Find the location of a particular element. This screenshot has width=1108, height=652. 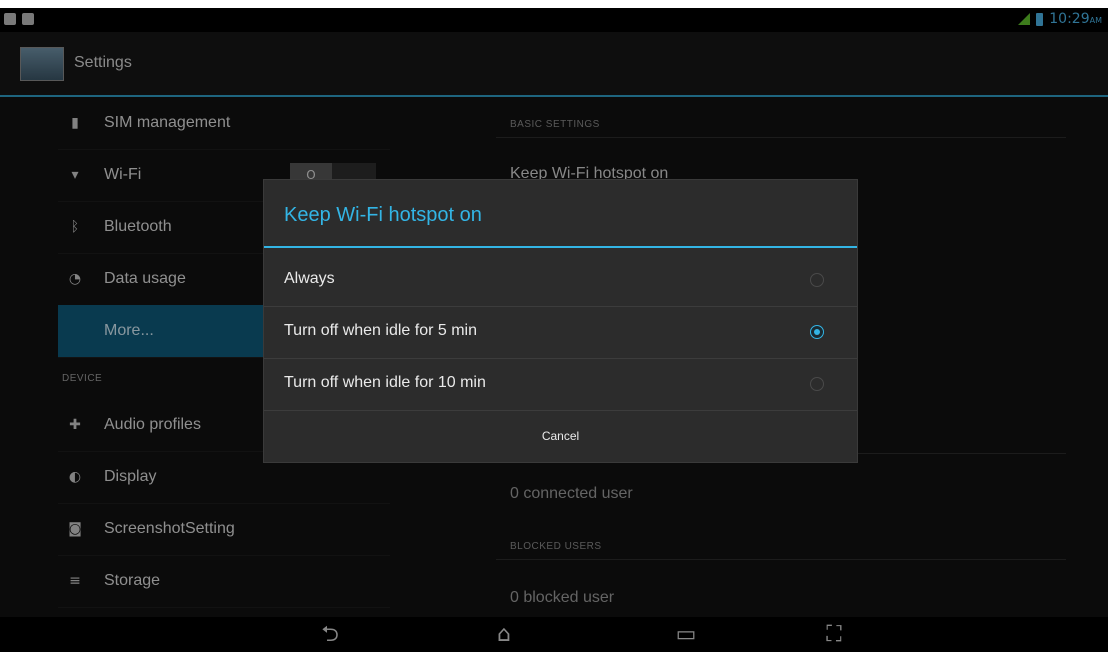

figure-header is located at coordinates (554, 4).